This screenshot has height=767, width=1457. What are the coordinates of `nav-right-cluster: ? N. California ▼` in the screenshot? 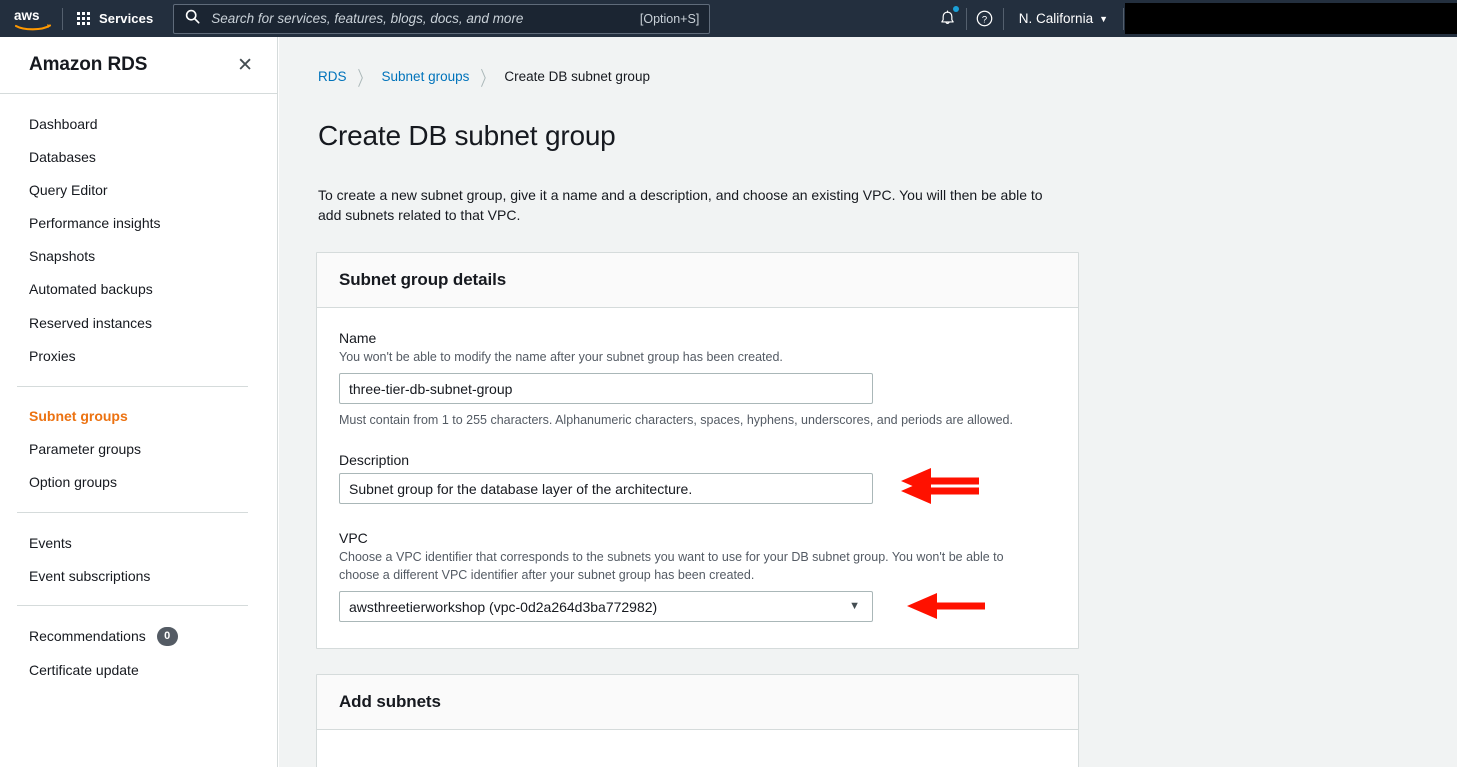 It's located at (1193, 18).